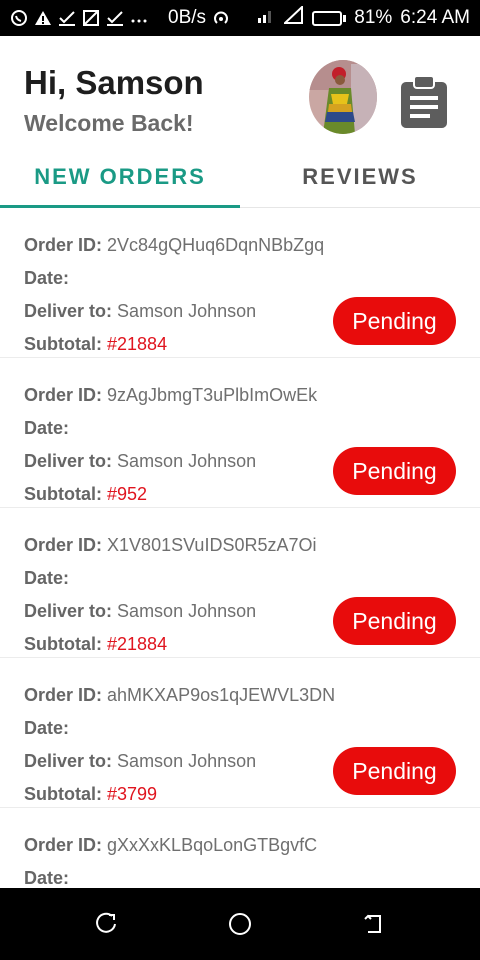 This screenshot has width=480, height=960. I want to click on tab-new-orders: NEW ORDERS, so click(120, 177).